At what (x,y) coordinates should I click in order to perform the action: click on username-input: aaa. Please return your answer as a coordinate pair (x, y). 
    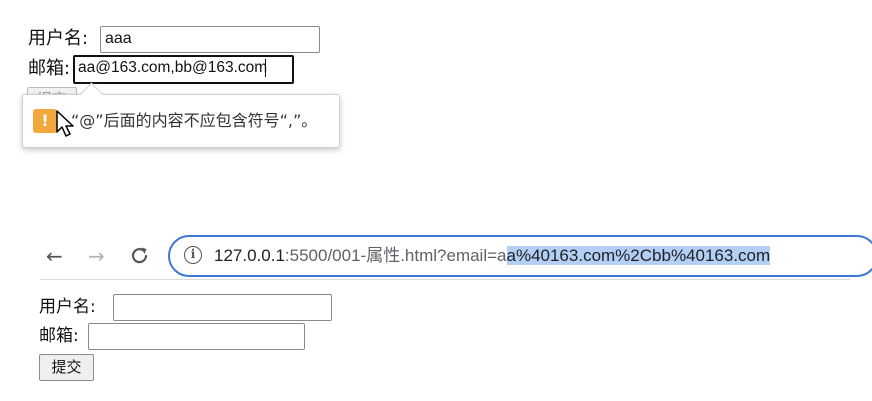
    Looking at the image, I should click on (210, 39).